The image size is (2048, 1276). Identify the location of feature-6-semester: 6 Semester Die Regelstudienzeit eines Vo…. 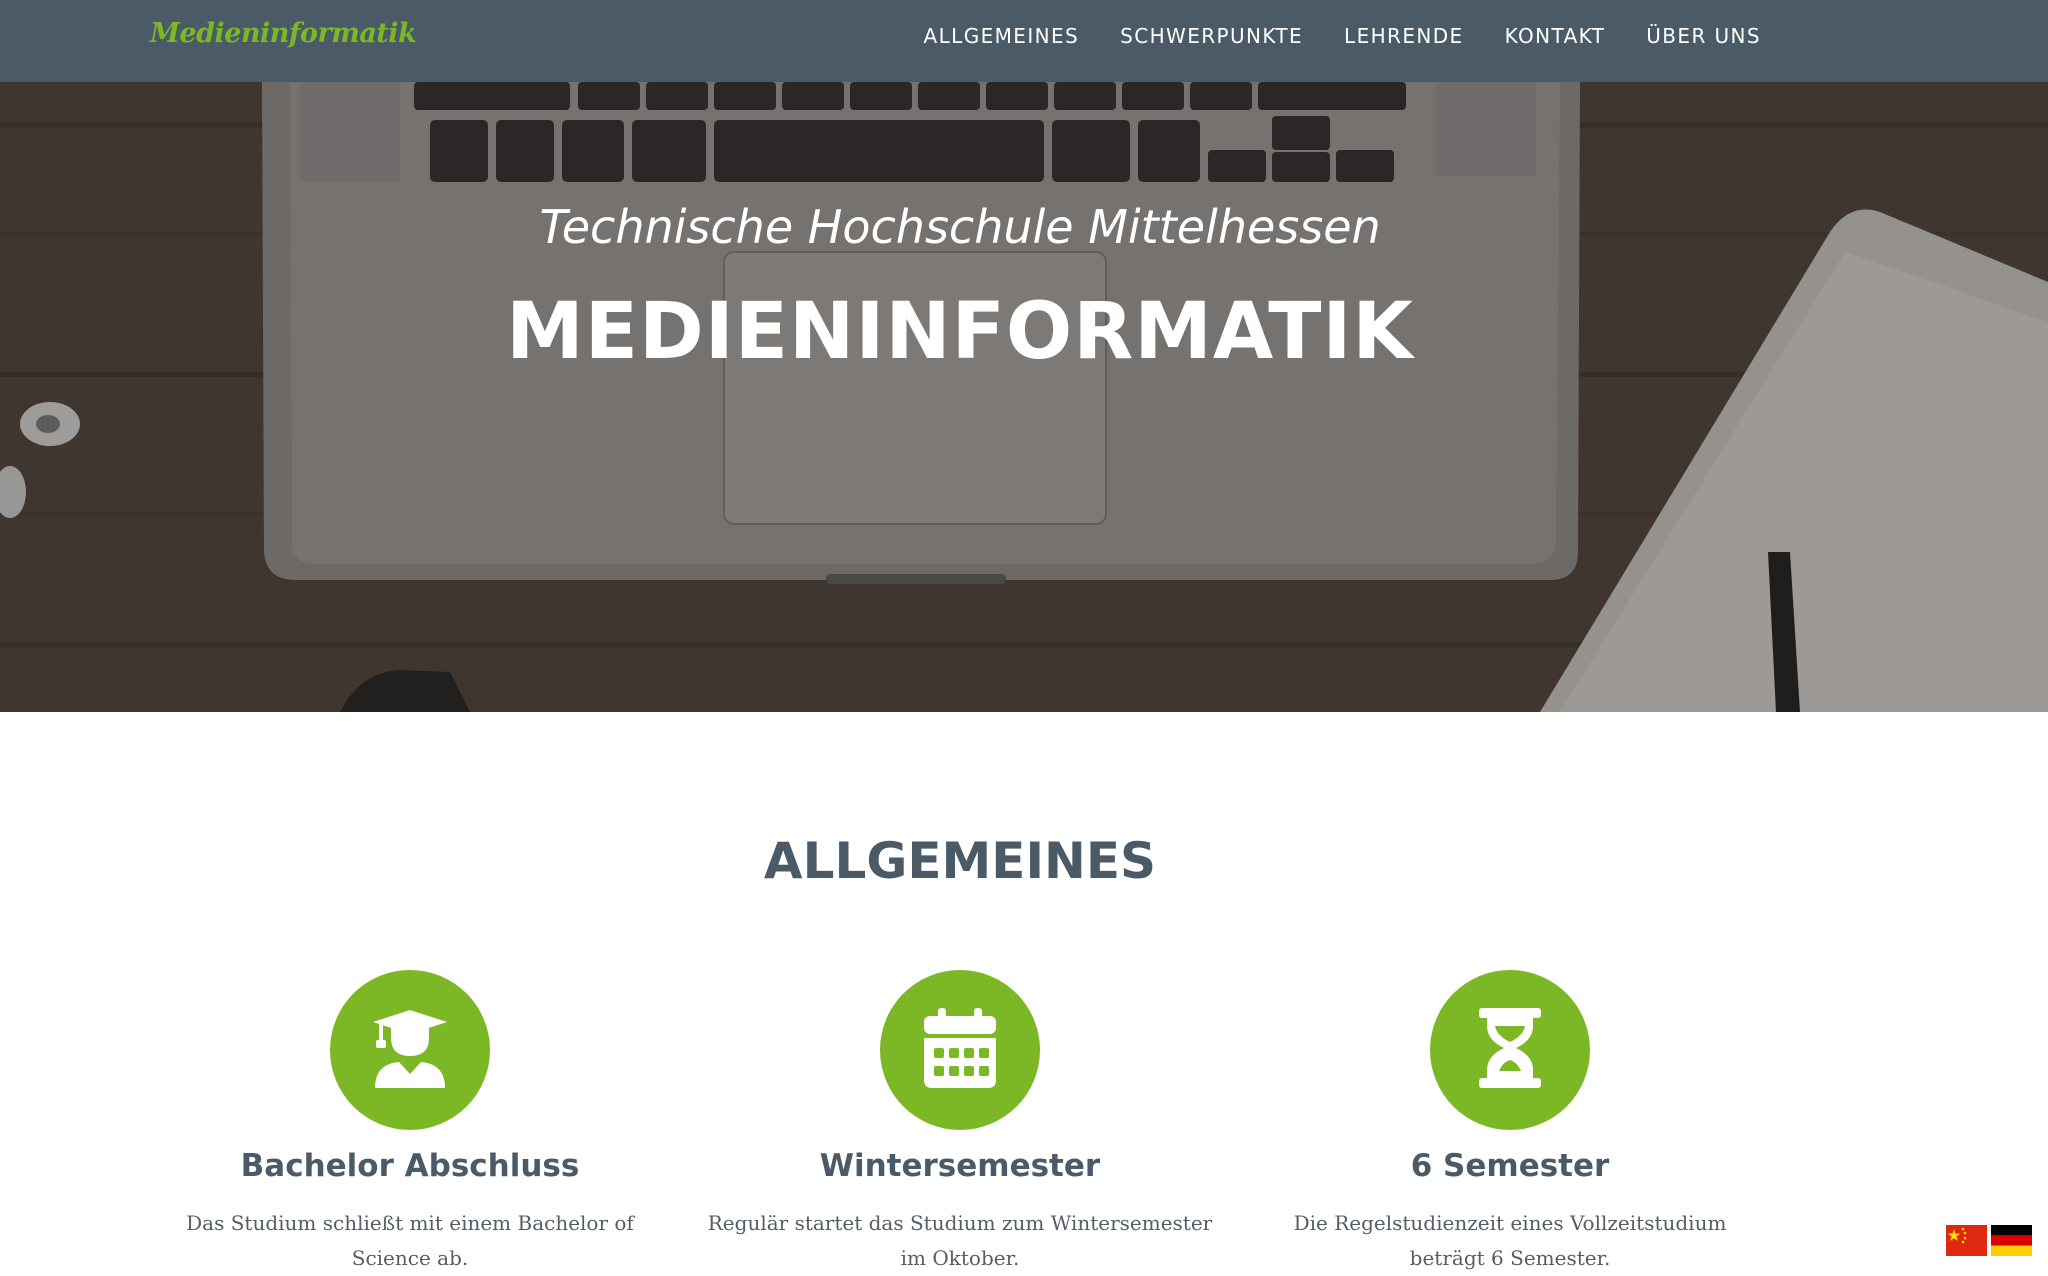
(1510, 1123).